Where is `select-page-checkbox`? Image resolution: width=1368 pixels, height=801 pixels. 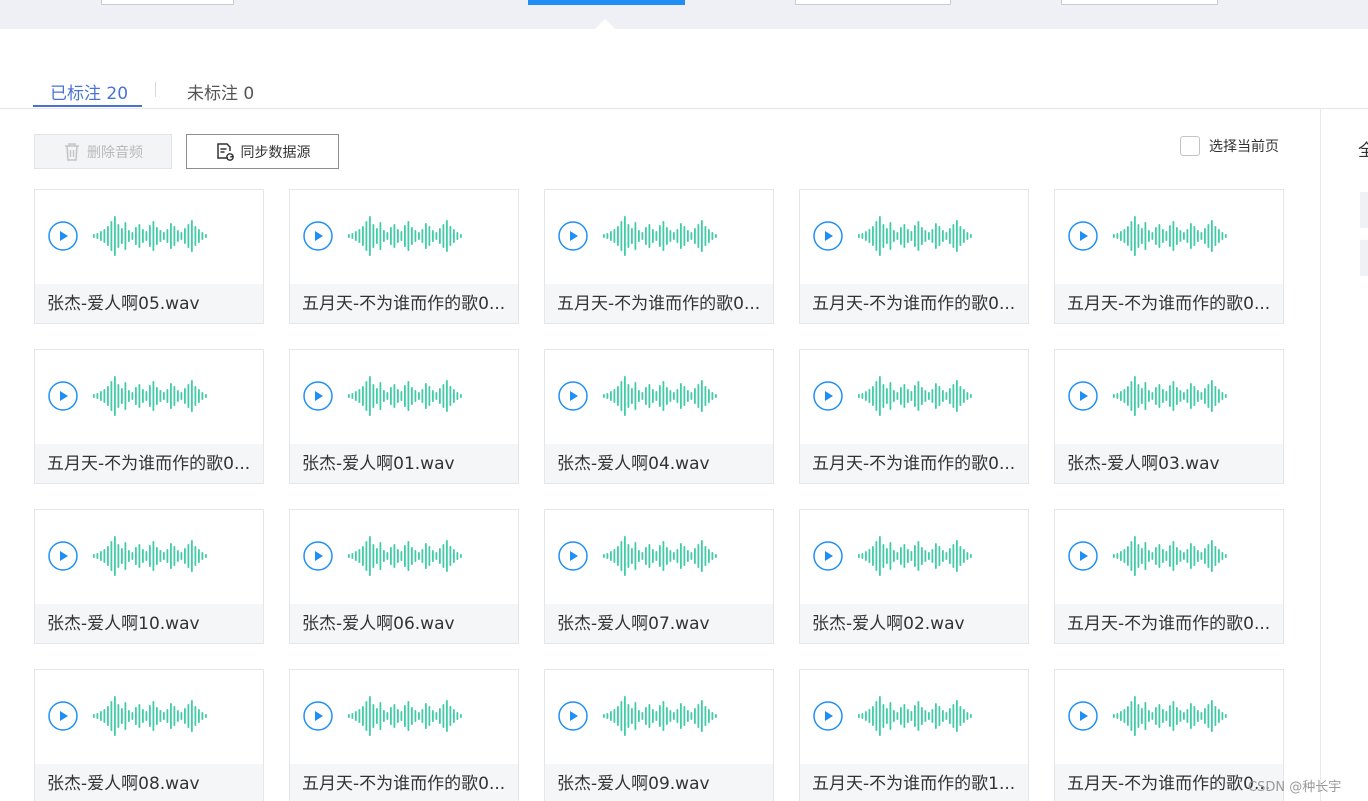
select-page-checkbox is located at coordinates (1190, 146).